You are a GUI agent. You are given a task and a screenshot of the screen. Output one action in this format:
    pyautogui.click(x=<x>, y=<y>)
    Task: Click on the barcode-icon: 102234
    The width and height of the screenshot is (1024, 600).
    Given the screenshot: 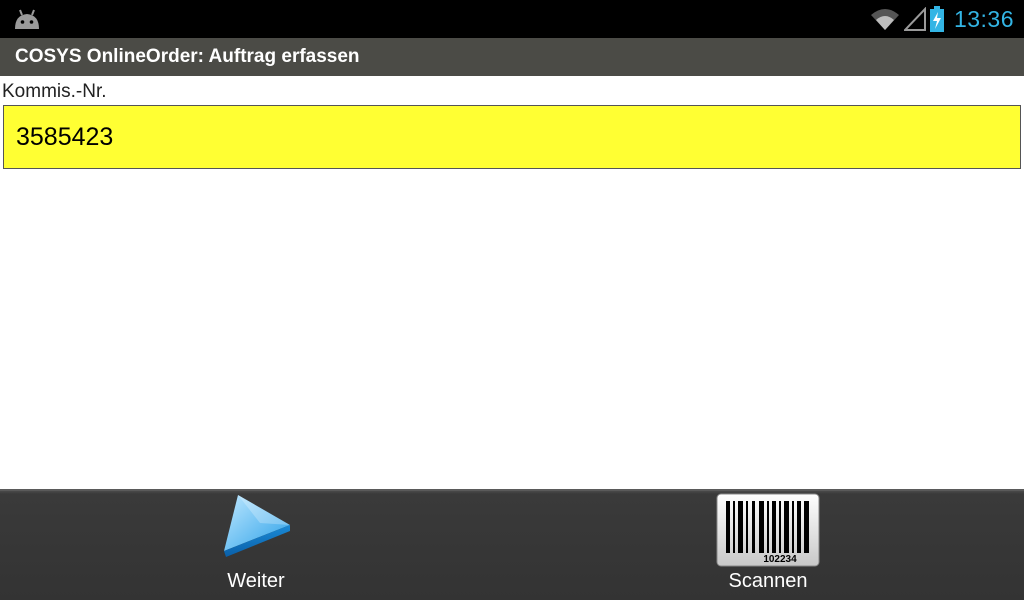 What is the action you would take?
    pyautogui.click(x=768, y=530)
    